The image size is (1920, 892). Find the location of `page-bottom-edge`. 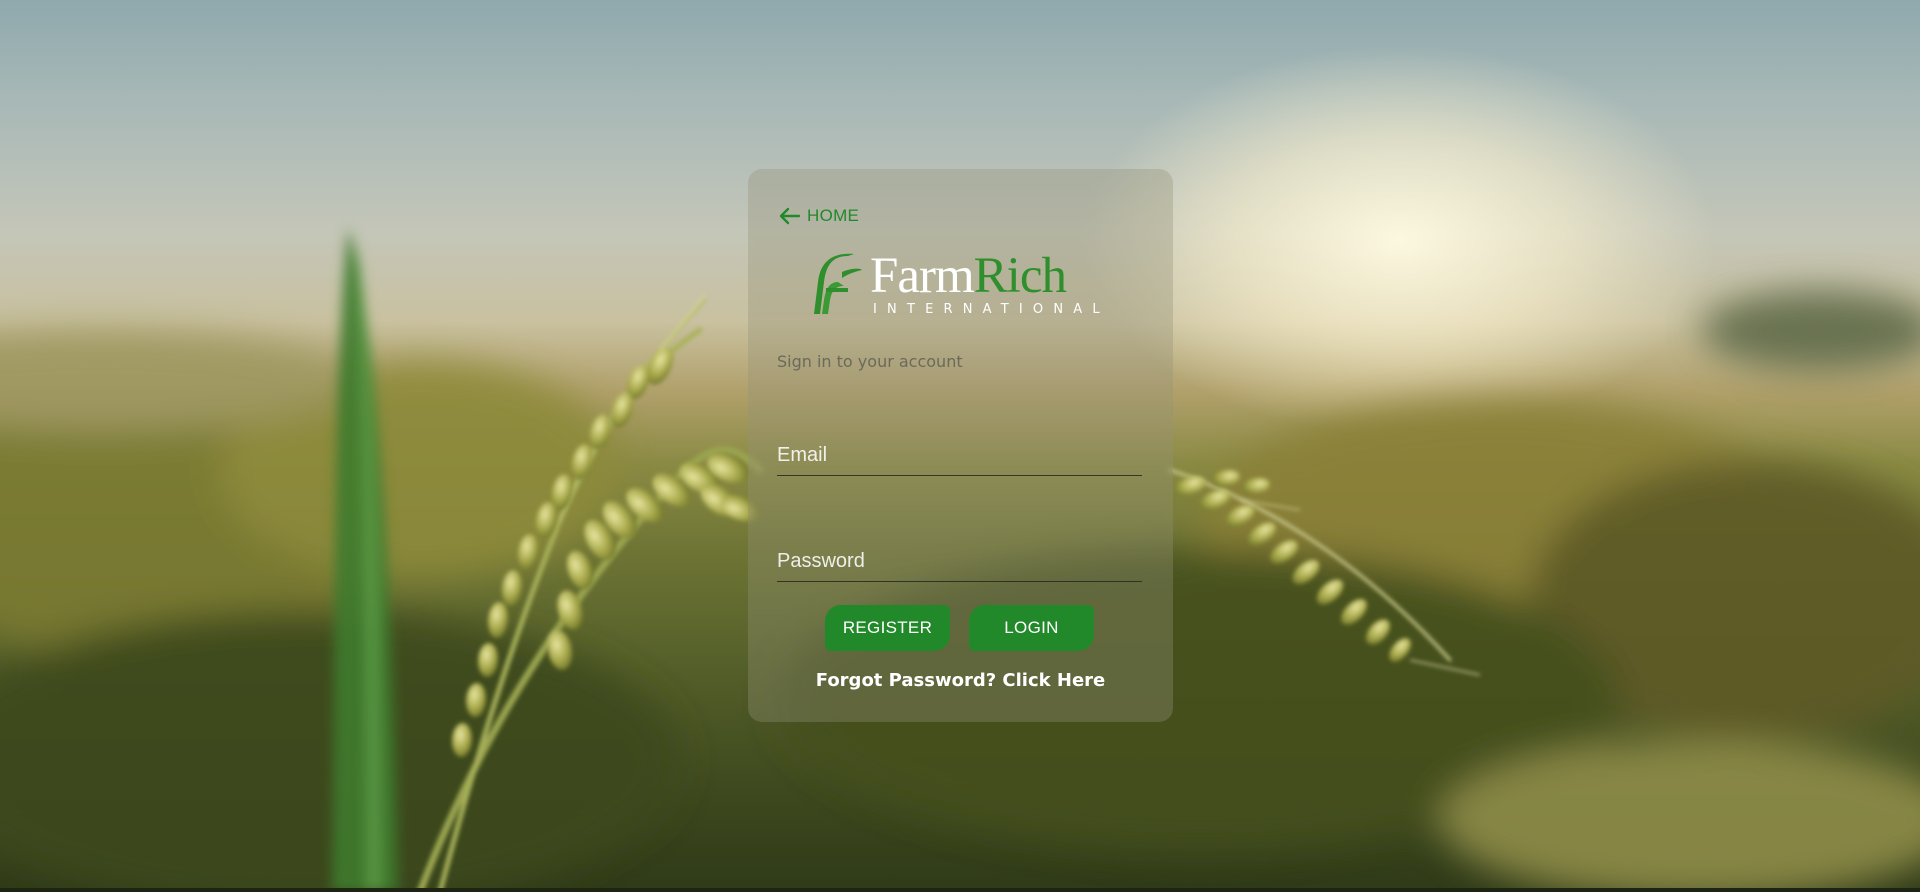

page-bottom-edge is located at coordinates (960, 890).